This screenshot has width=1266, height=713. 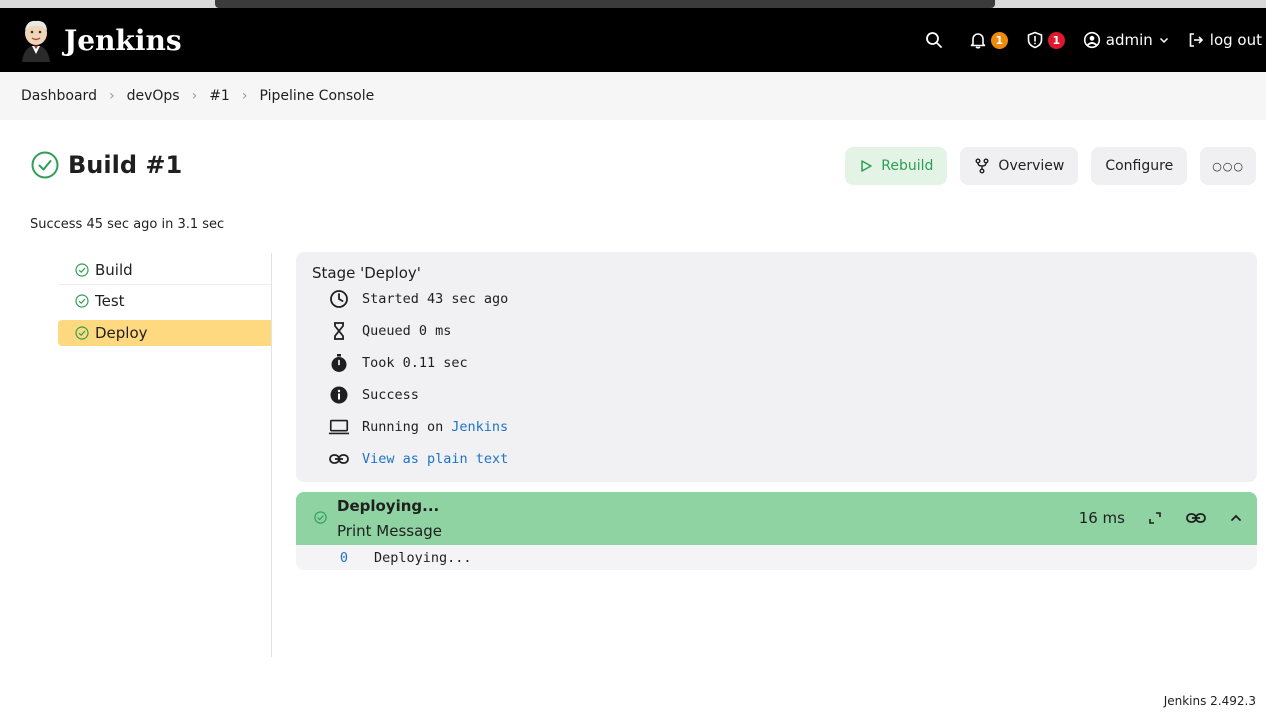 I want to click on stopwatch-icon, so click(x=339, y=363).